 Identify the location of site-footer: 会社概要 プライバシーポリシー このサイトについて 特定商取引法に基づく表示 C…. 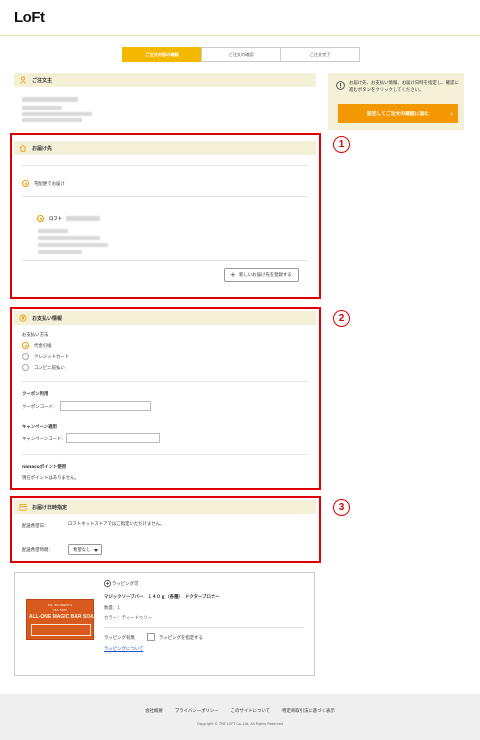
(240, 717).